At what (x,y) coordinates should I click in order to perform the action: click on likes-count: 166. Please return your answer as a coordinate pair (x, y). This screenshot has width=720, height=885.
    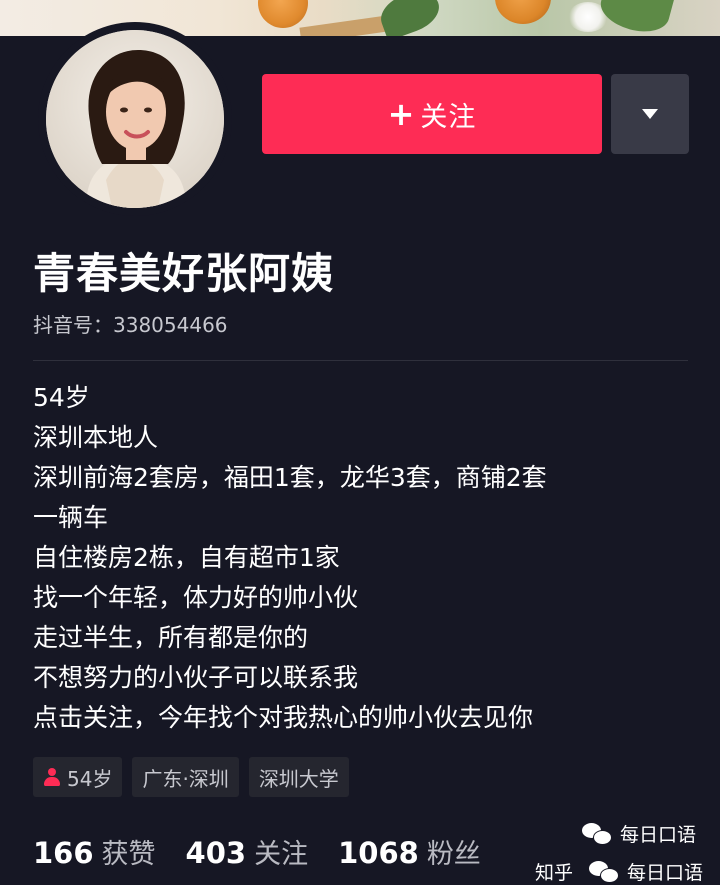
    Looking at the image, I should click on (63, 853).